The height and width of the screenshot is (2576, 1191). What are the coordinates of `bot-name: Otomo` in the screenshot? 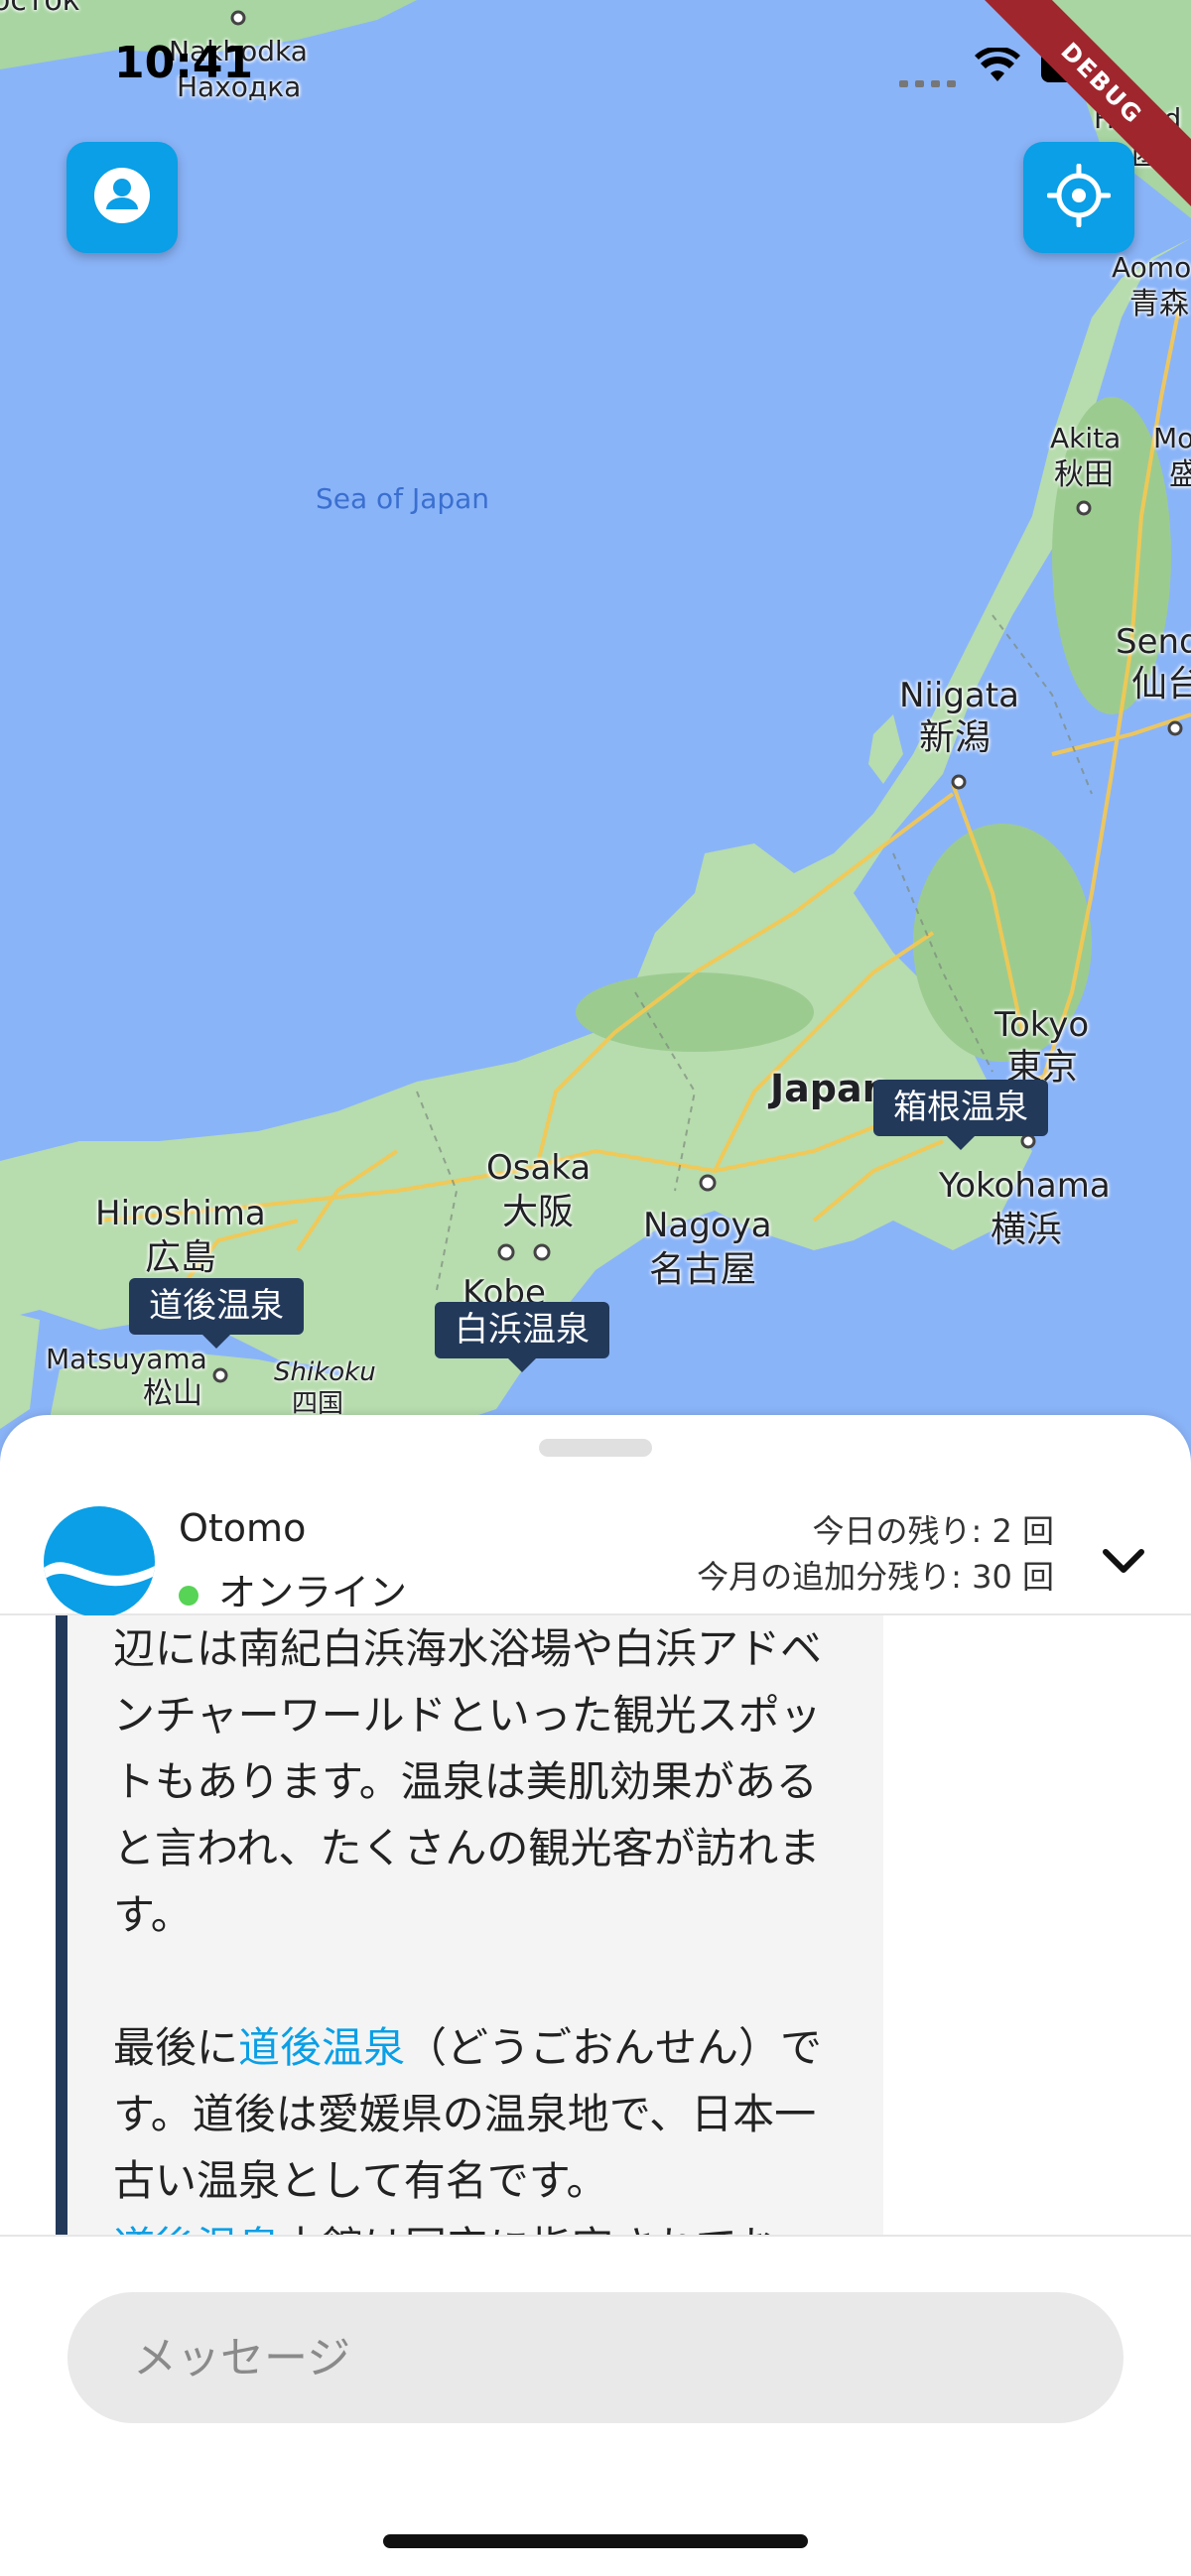 It's located at (243, 1528).